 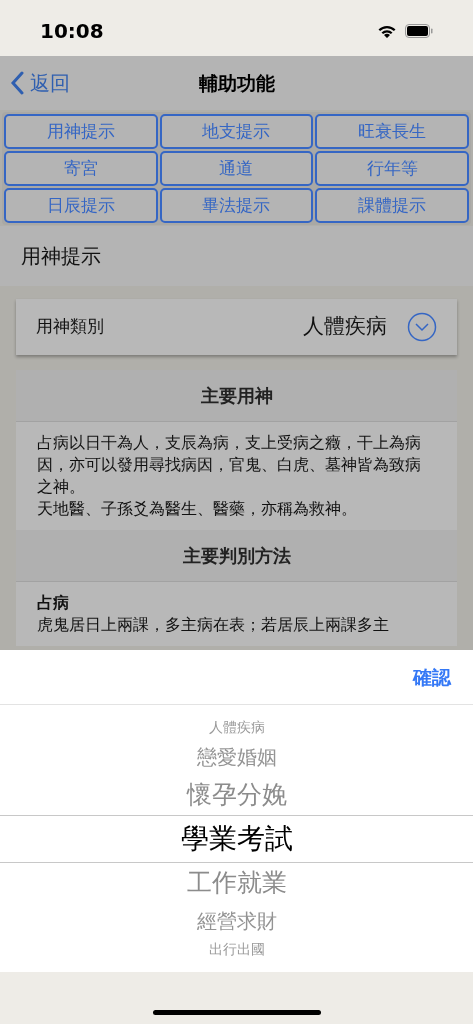 I want to click on back-button: 返回, so click(x=35, y=83).